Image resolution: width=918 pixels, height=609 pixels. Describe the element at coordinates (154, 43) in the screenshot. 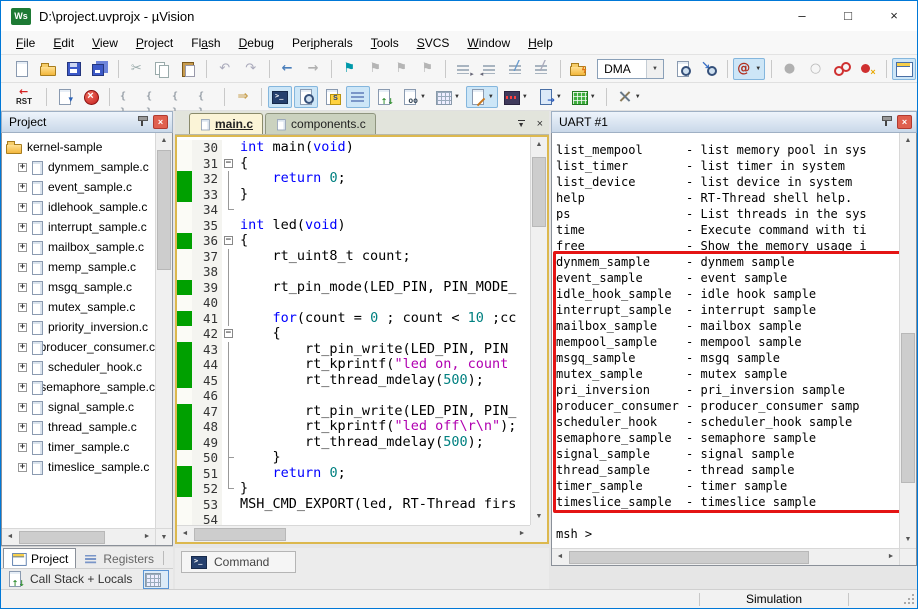

I see `menu-project: Project` at that location.